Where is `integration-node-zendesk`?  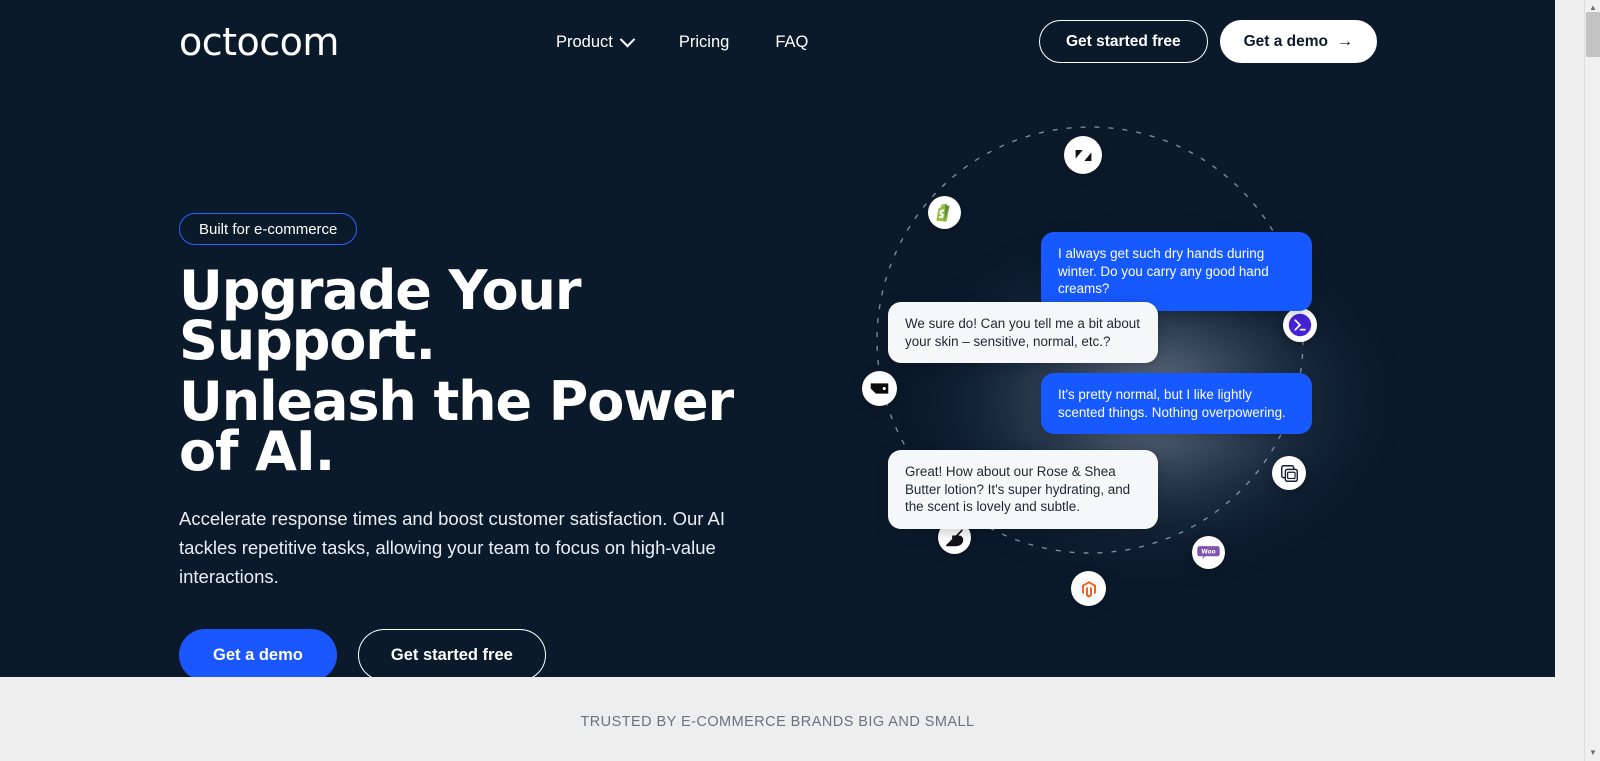
integration-node-zendesk is located at coordinates (1083, 155).